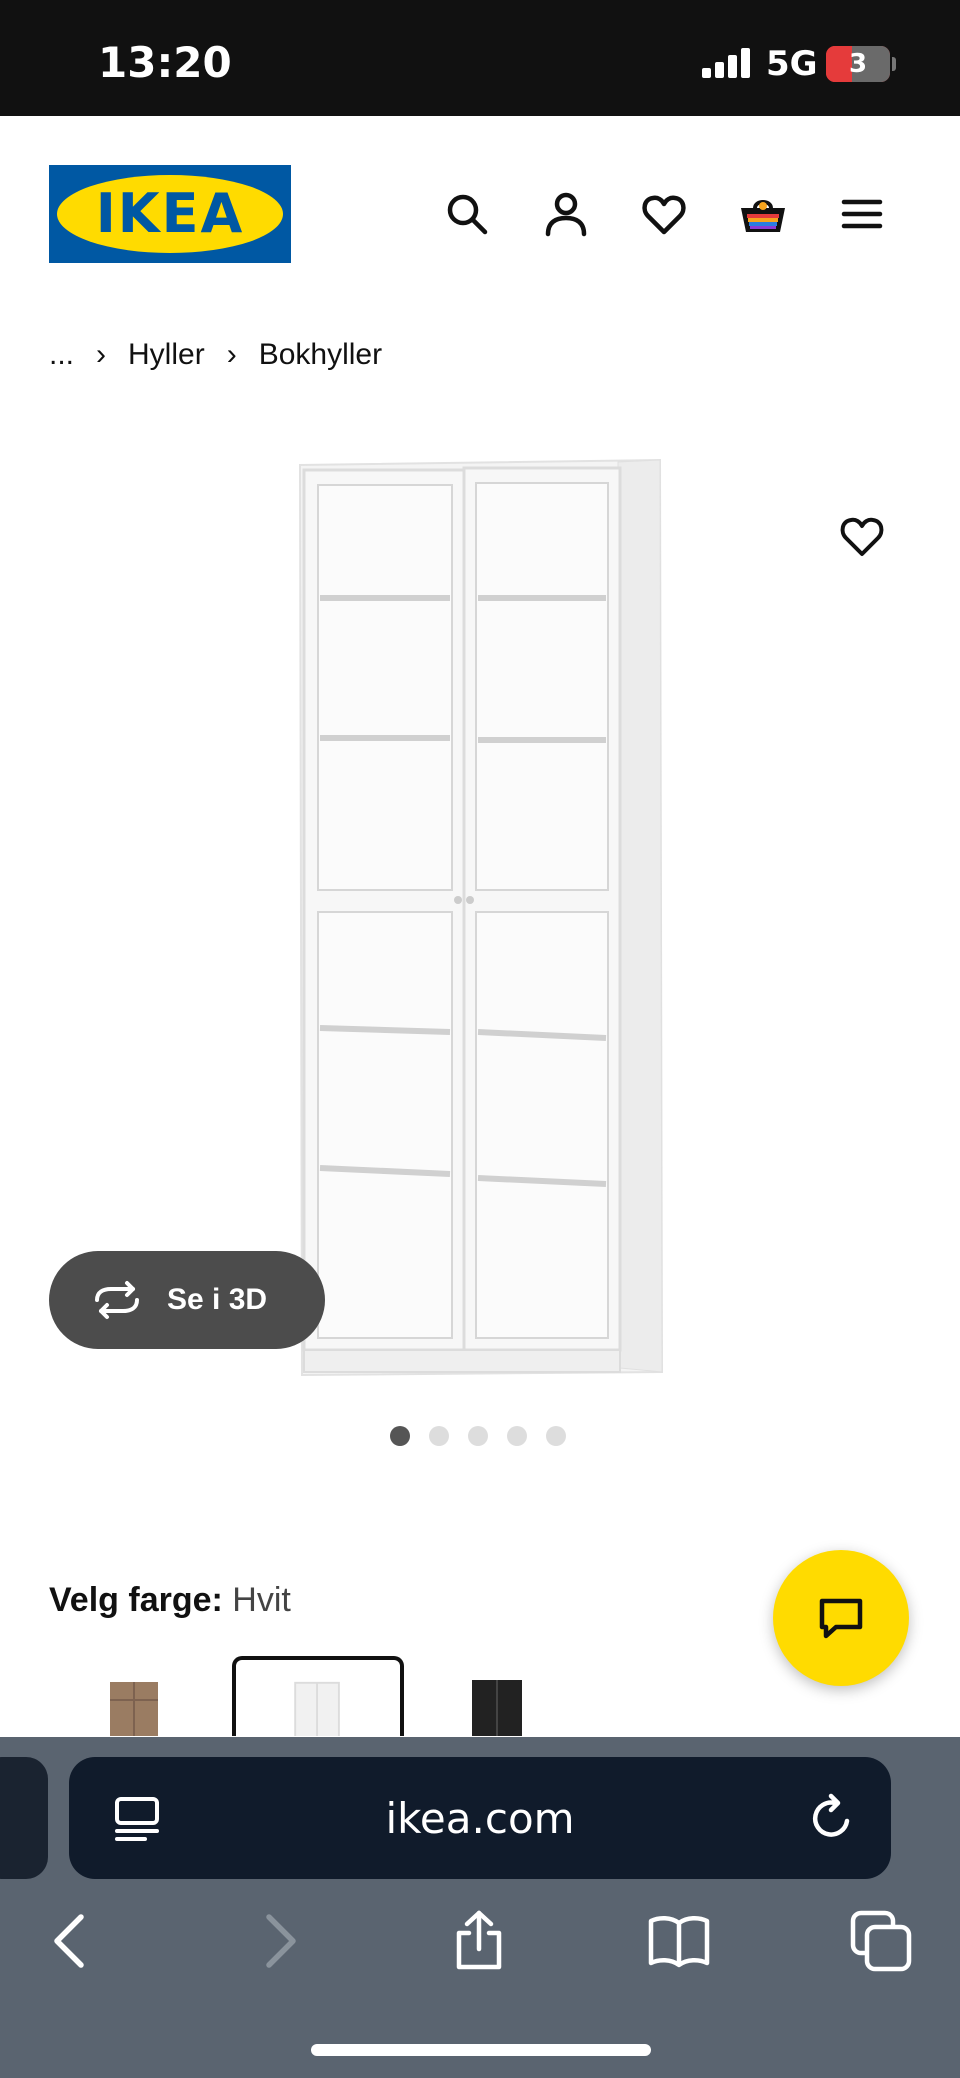 The width and height of the screenshot is (960, 2078). Describe the element at coordinates (261, 1600) in the screenshot. I see `color-value: Hvit` at that location.